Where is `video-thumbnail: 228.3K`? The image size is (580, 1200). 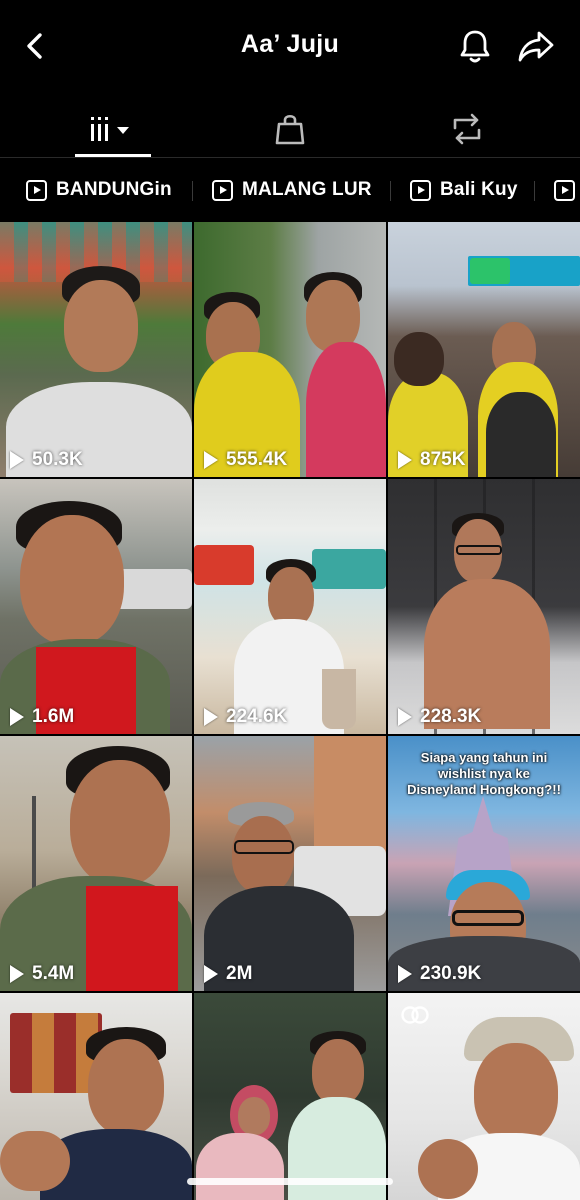
video-thumbnail: 228.3K is located at coordinates (484, 606).